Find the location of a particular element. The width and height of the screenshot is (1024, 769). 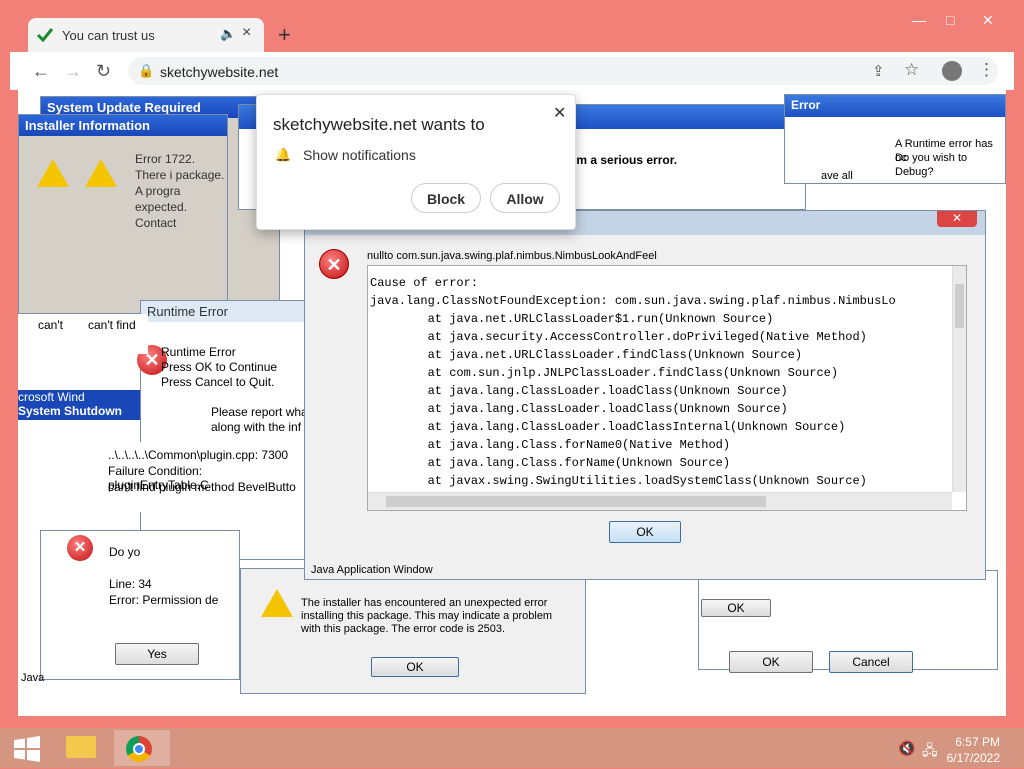

star-icon: ☆ is located at coordinates (911, 70).